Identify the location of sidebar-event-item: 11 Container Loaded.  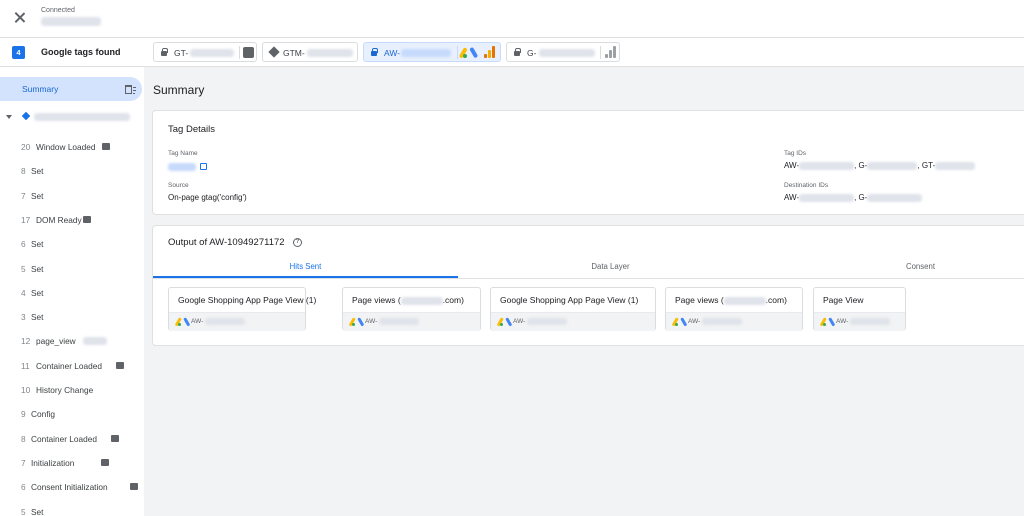
(72, 366).